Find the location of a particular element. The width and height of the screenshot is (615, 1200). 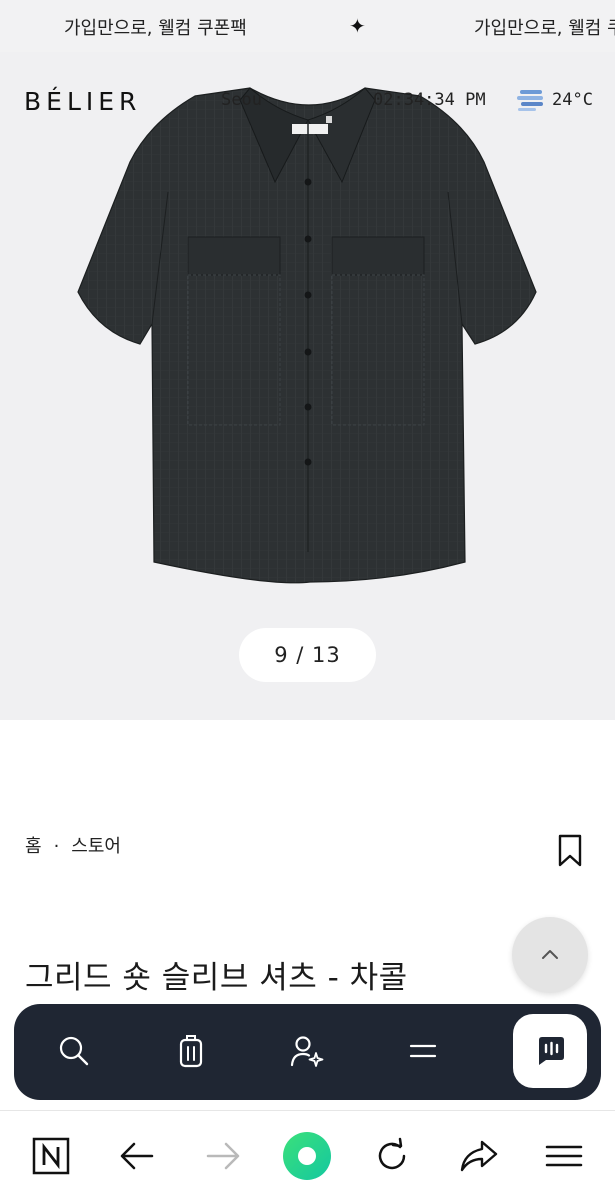

nav-account-button is located at coordinates (307, 1051).